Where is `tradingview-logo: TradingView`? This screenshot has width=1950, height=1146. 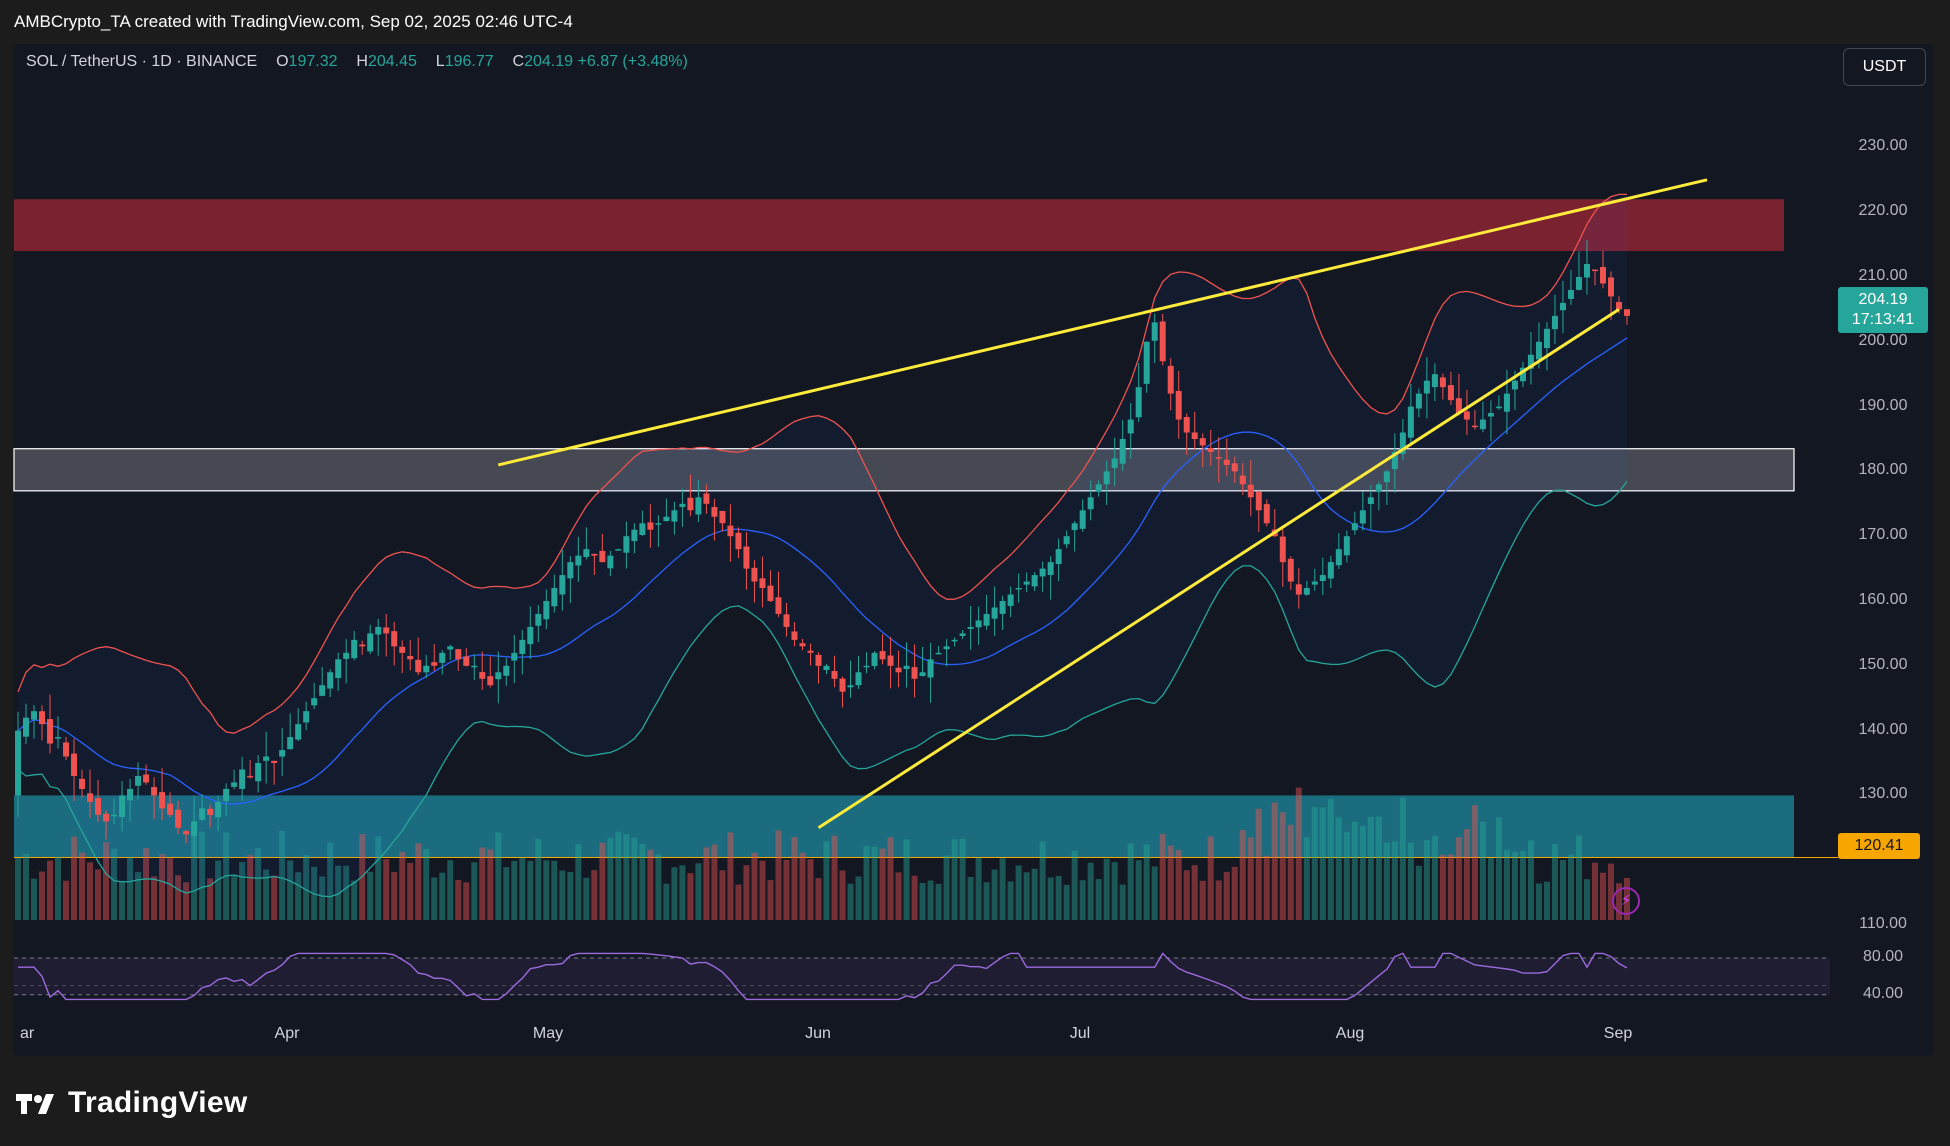
tradingview-logo: TradingView is located at coordinates (131, 1103).